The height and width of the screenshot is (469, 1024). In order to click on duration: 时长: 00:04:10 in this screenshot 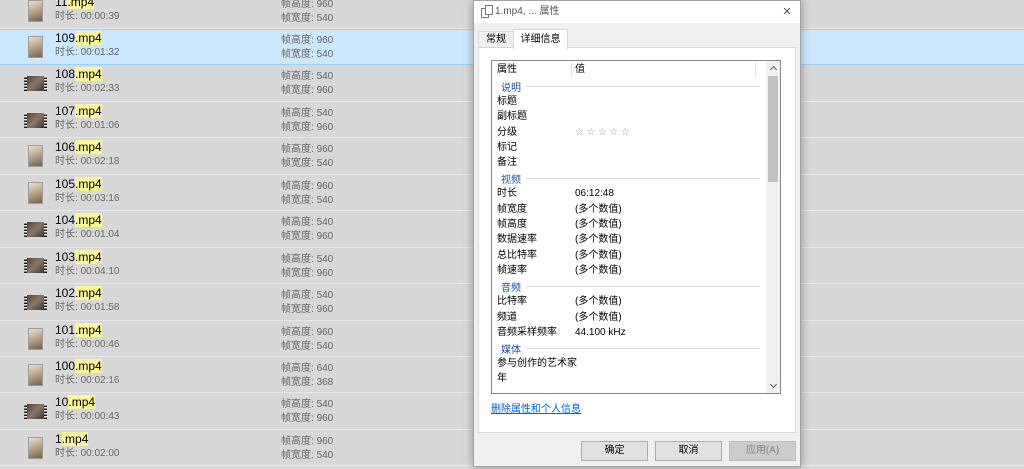, I will do `click(87, 272)`.